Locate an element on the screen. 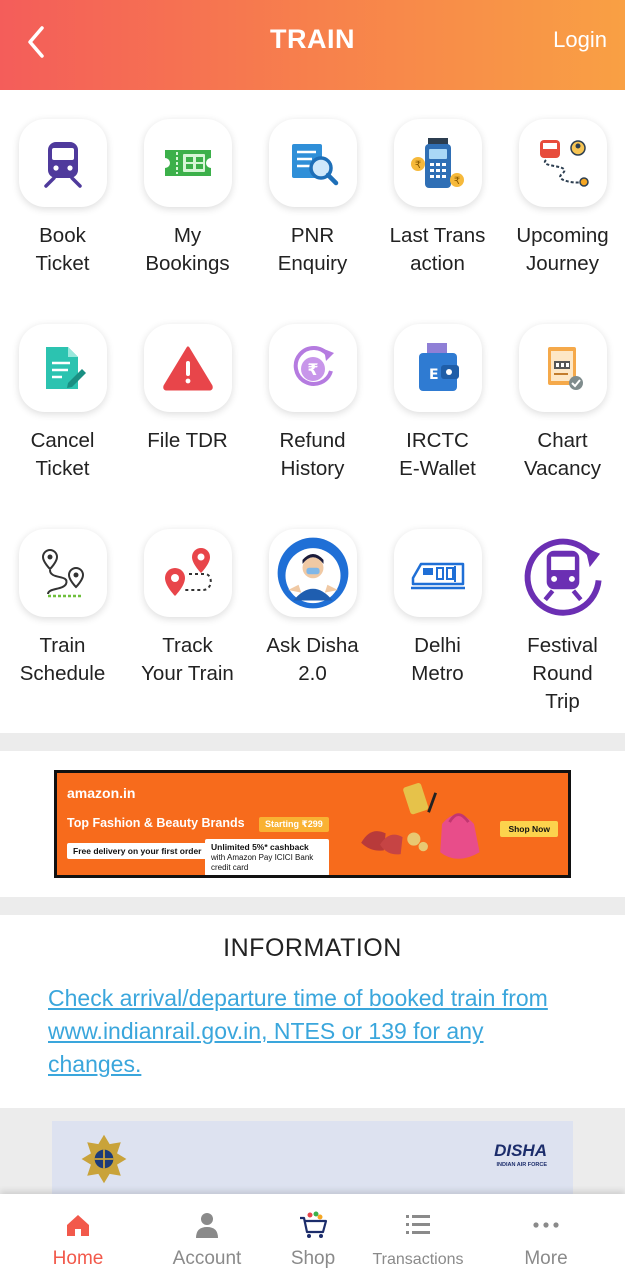 The image size is (625, 1280). app-header: TRAIN Login is located at coordinates (312, 45).